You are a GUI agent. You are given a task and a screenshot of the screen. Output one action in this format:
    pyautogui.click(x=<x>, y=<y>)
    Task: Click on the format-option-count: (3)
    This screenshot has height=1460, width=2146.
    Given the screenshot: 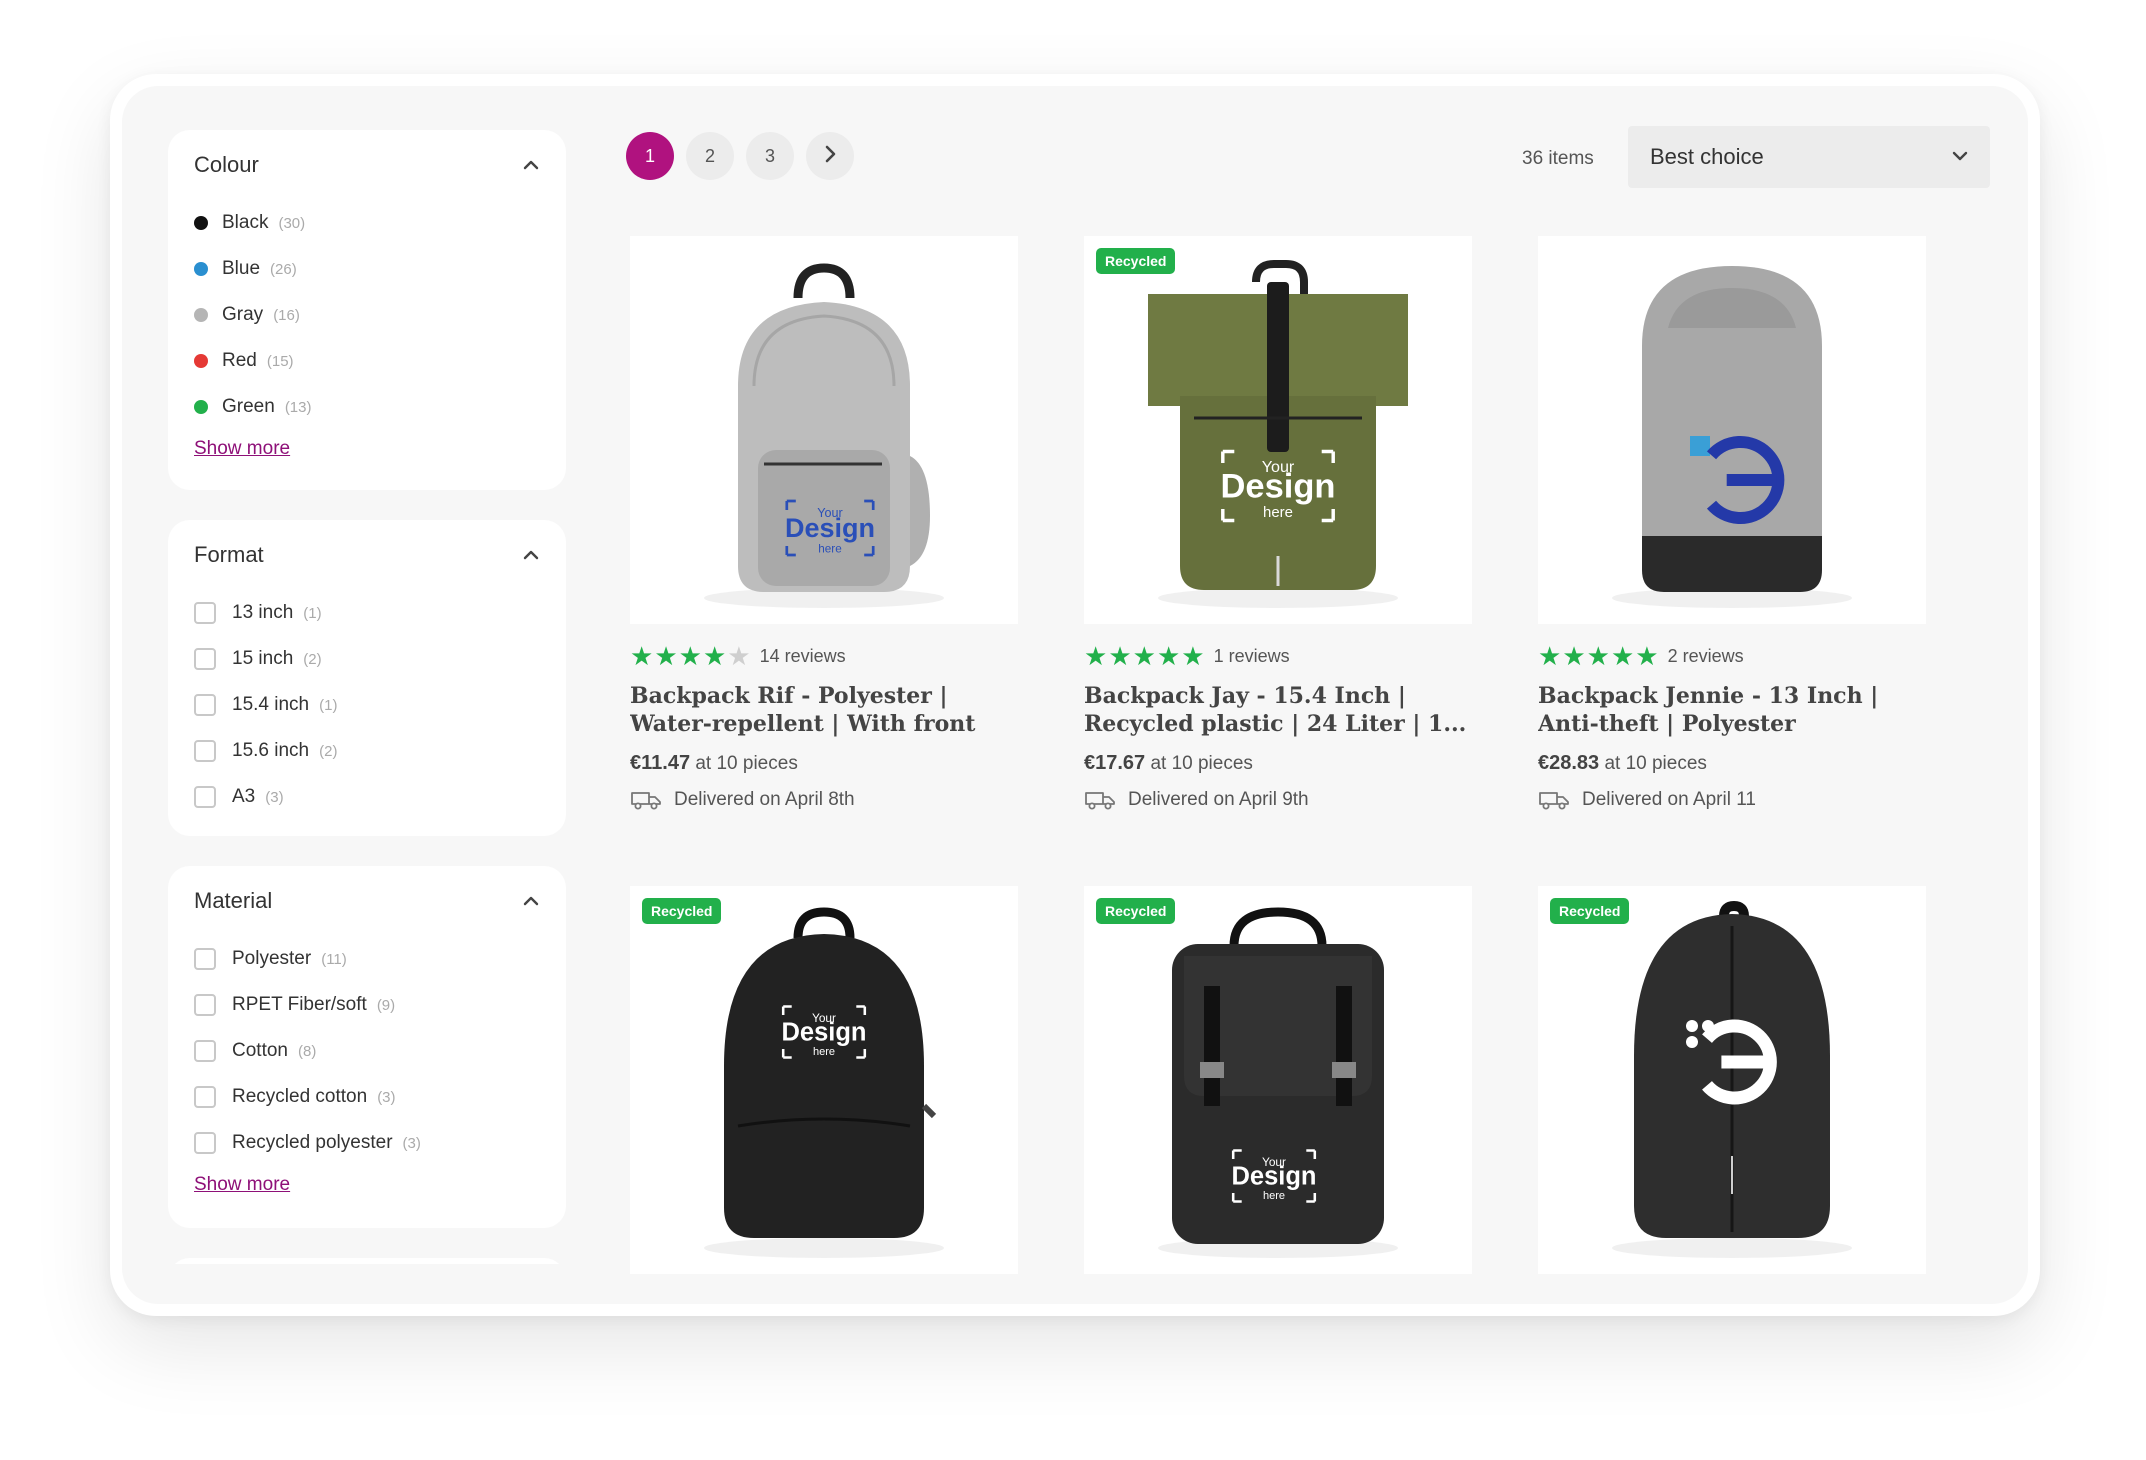 What is the action you would take?
    pyautogui.click(x=274, y=797)
    